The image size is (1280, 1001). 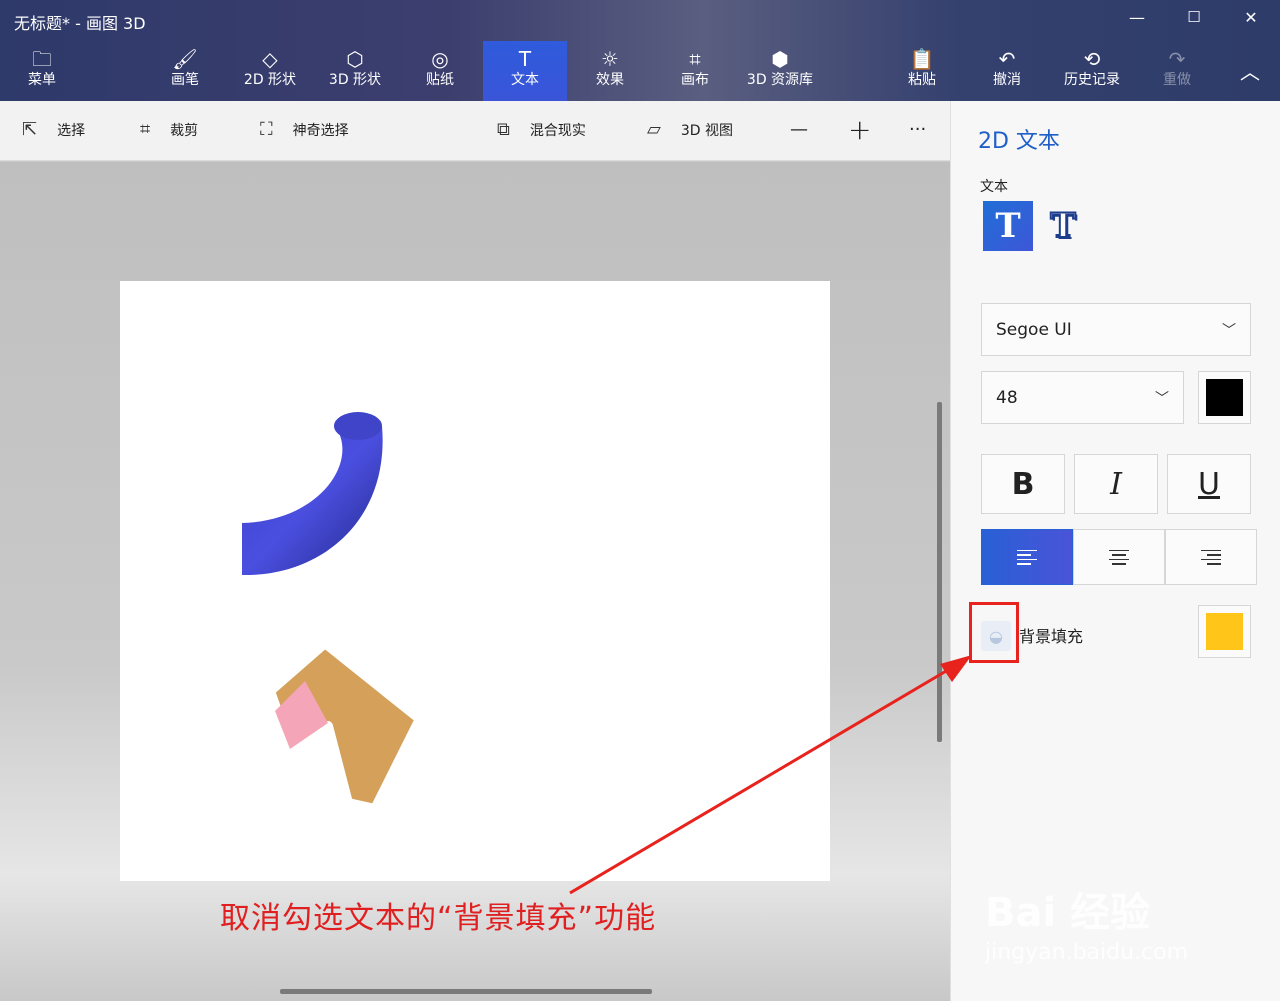 What do you see at coordinates (770, 775) in the screenshot?
I see `annotation-arrow` at bounding box center [770, 775].